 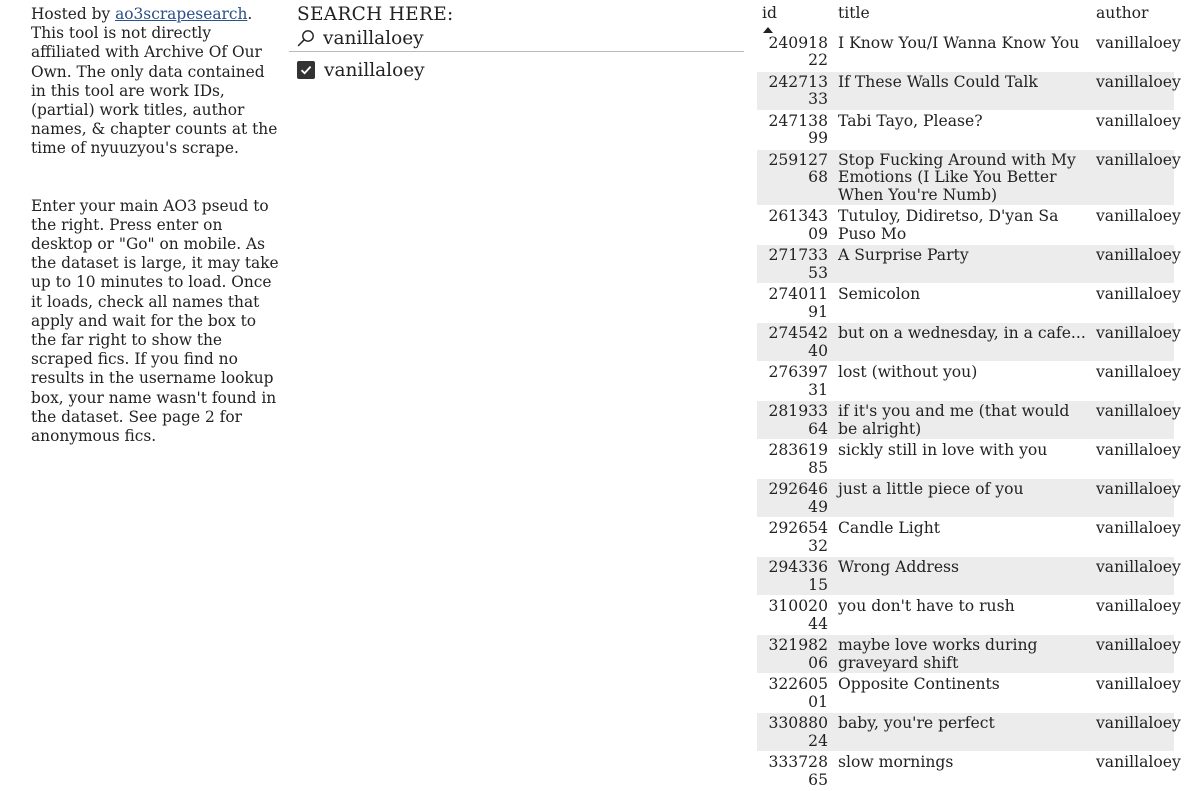 I want to click on table-header-row: id title author, so click(x=965, y=16).